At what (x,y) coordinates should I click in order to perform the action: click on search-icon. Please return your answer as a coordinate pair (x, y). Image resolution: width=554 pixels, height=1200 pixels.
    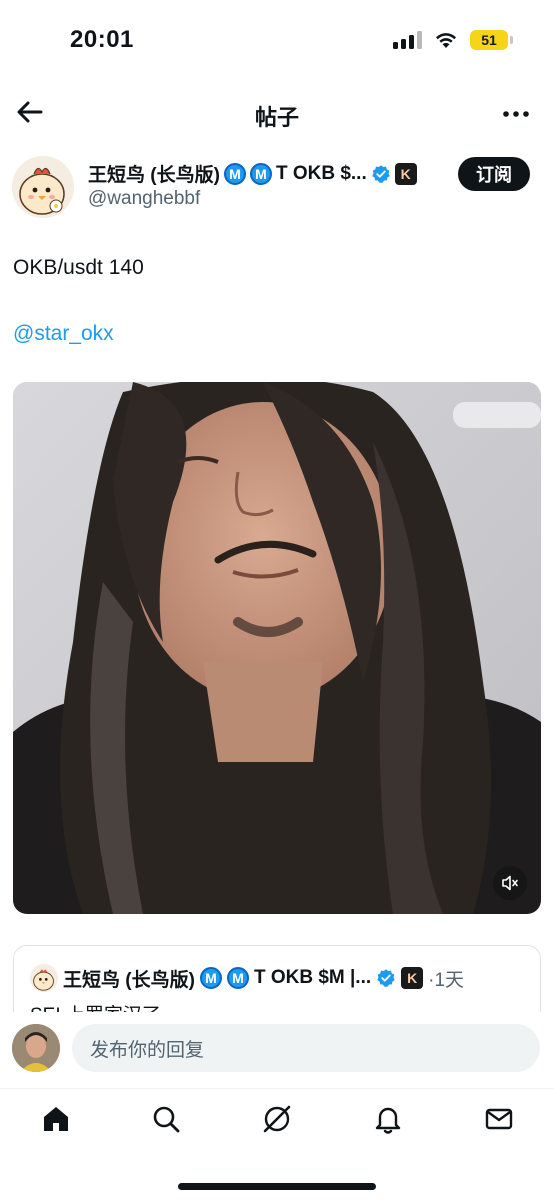
    Looking at the image, I should click on (166, 1119).